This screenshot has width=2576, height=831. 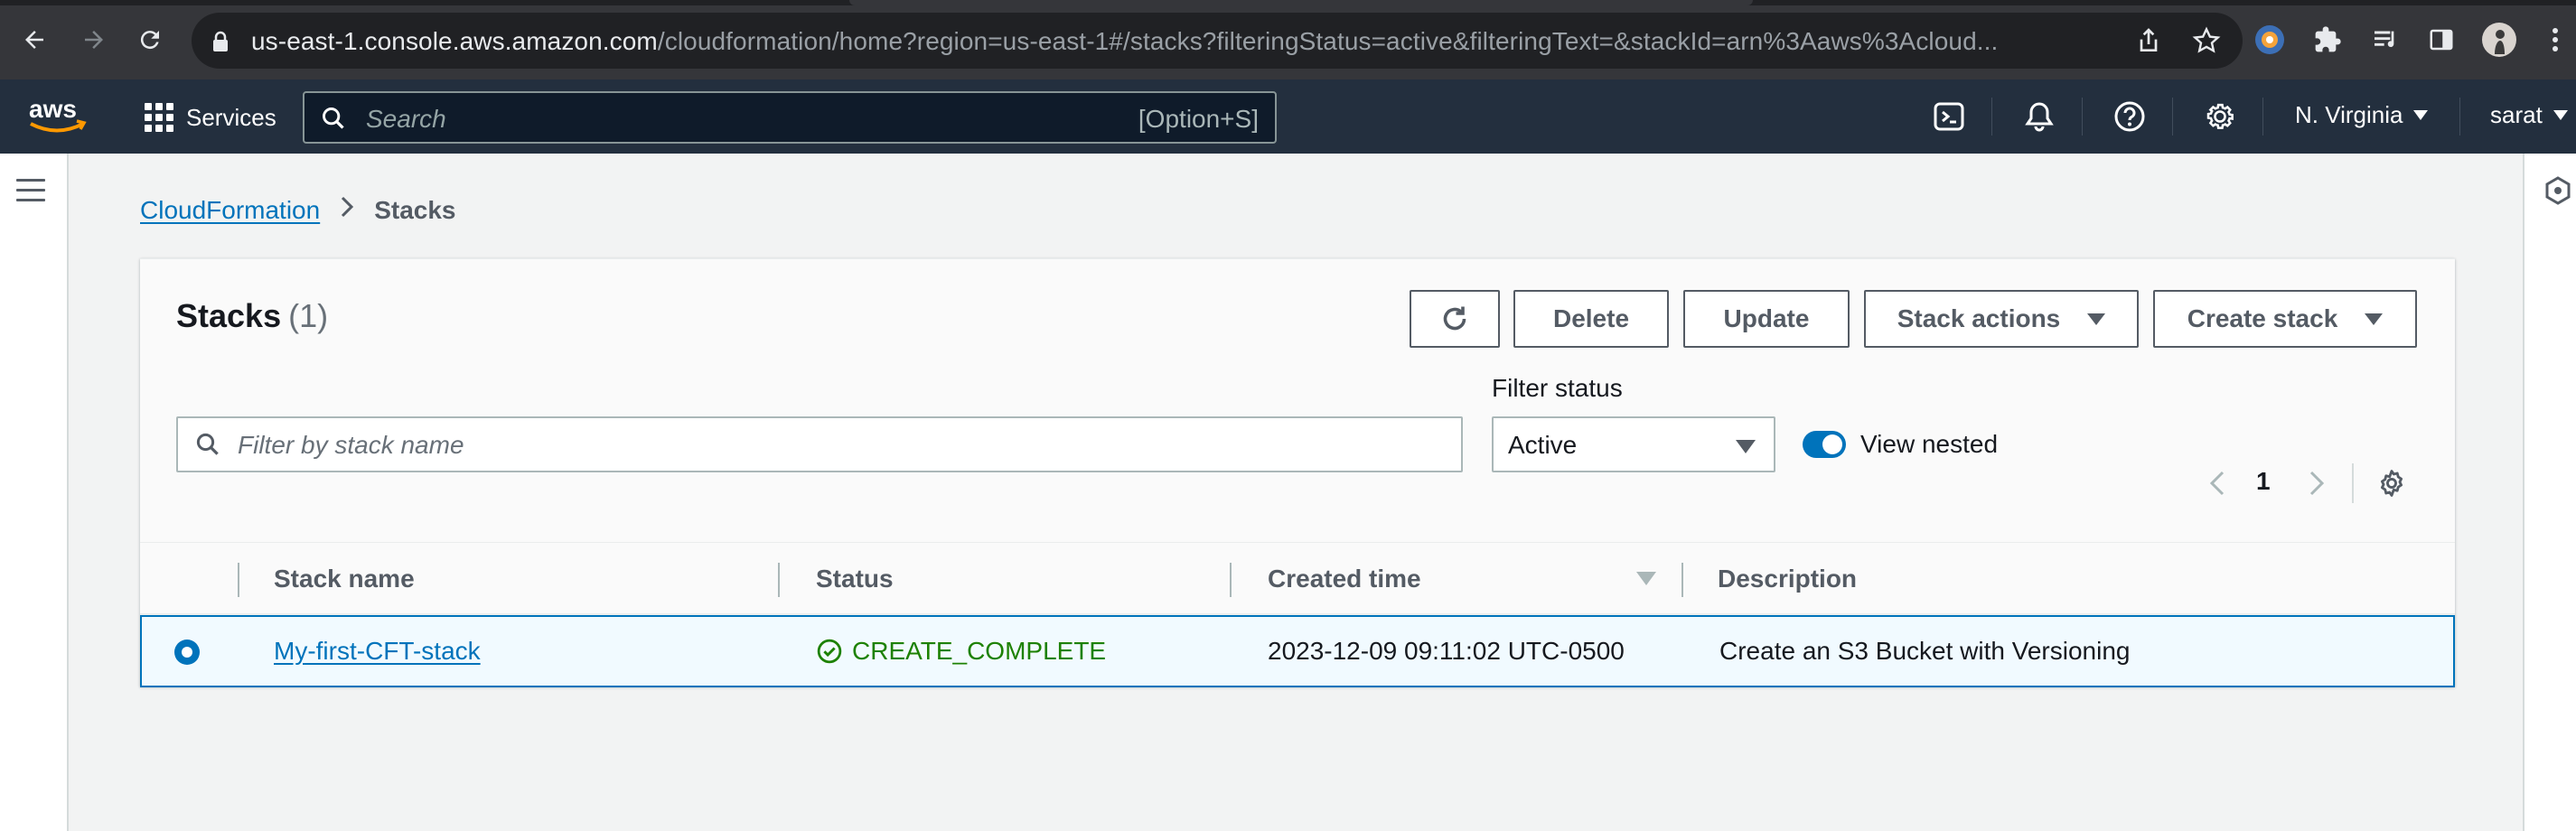 I want to click on reload-icon, so click(x=150, y=40).